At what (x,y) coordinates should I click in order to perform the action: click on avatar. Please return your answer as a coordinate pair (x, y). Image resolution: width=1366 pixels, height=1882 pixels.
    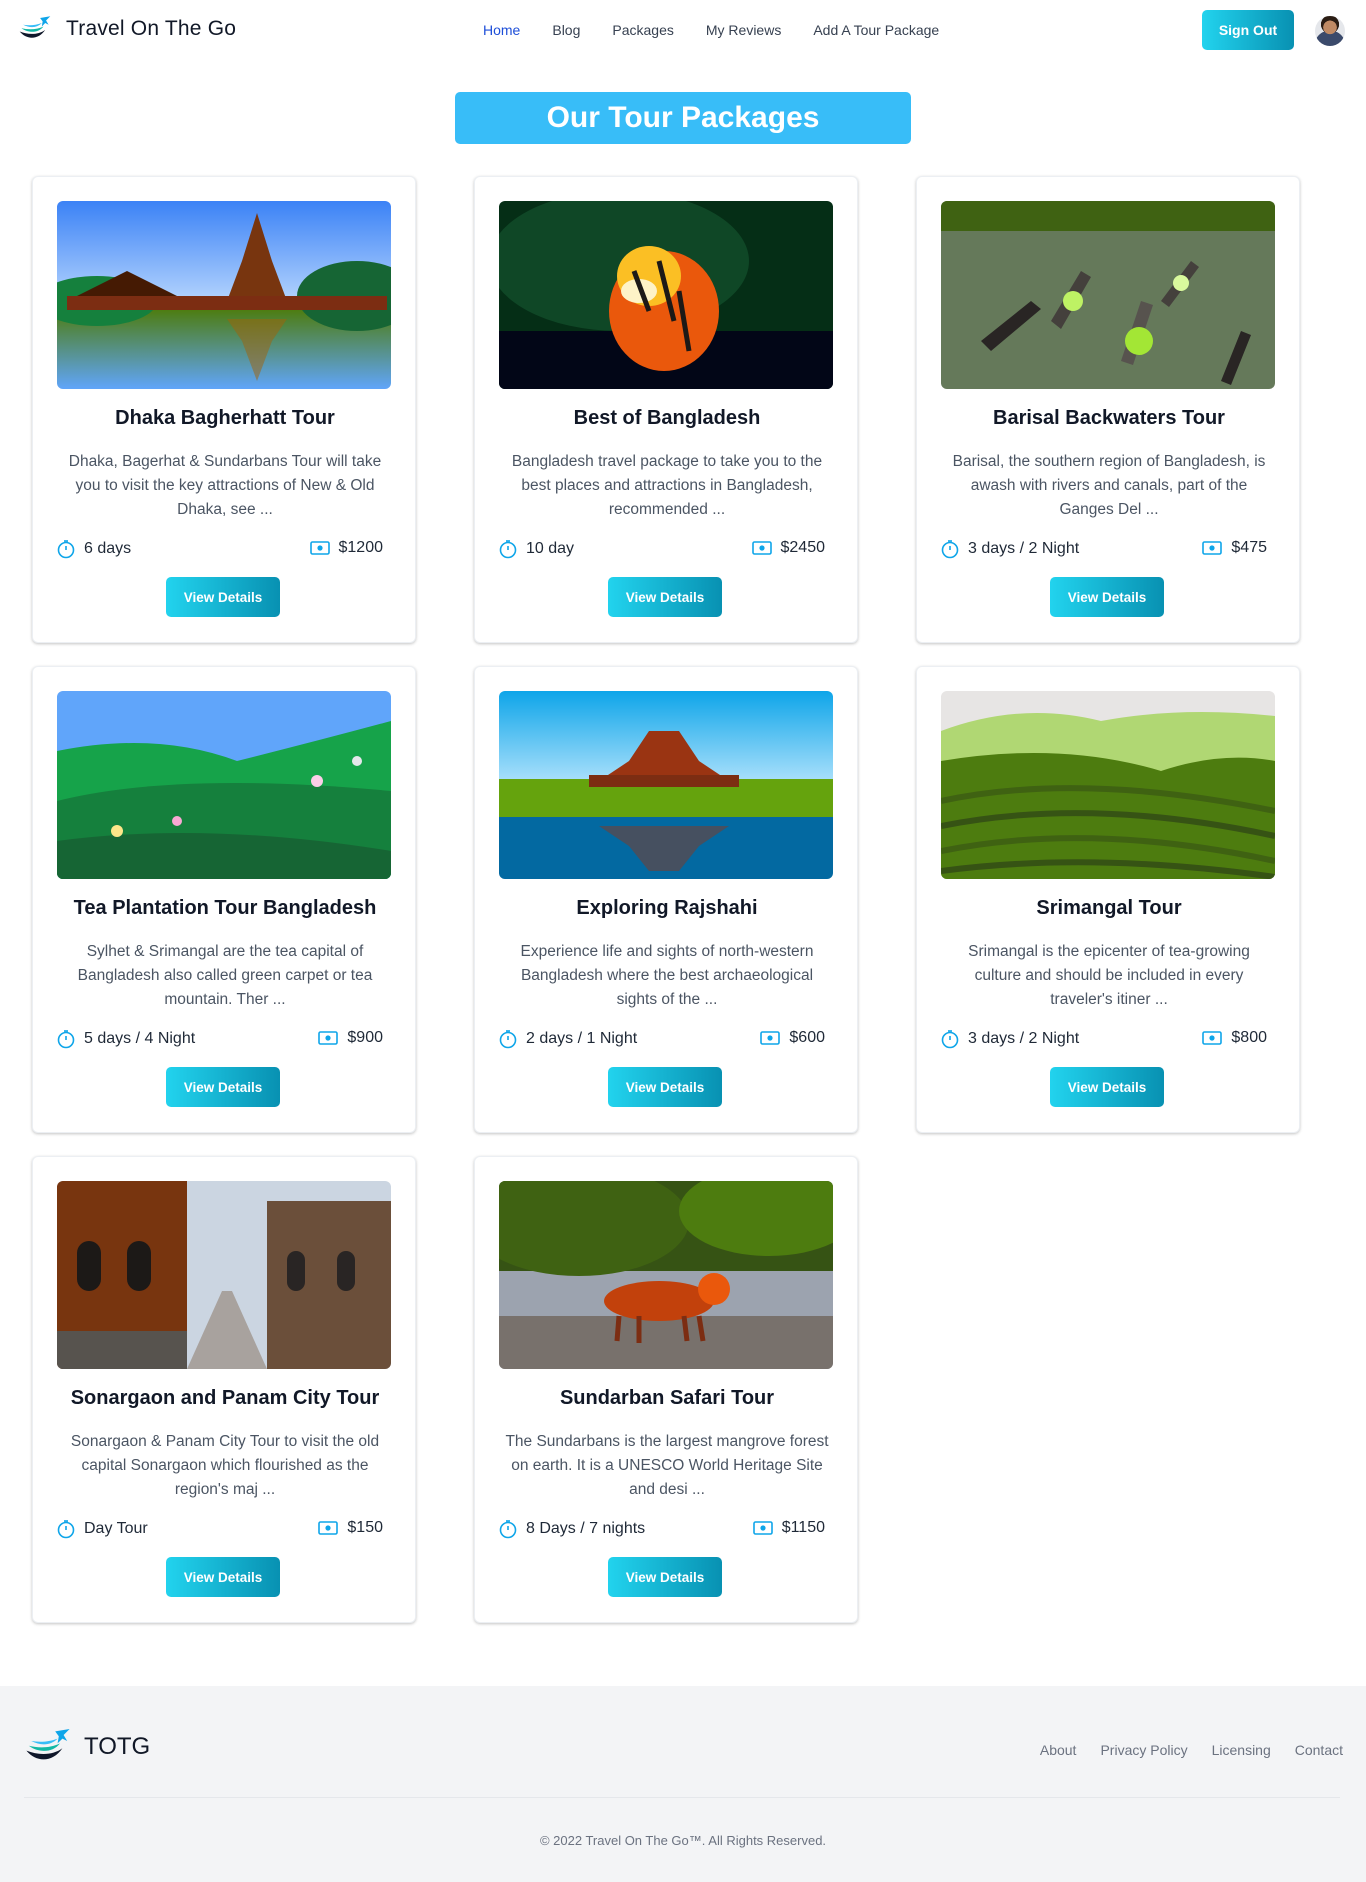
    Looking at the image, I should click on (1330, 31).